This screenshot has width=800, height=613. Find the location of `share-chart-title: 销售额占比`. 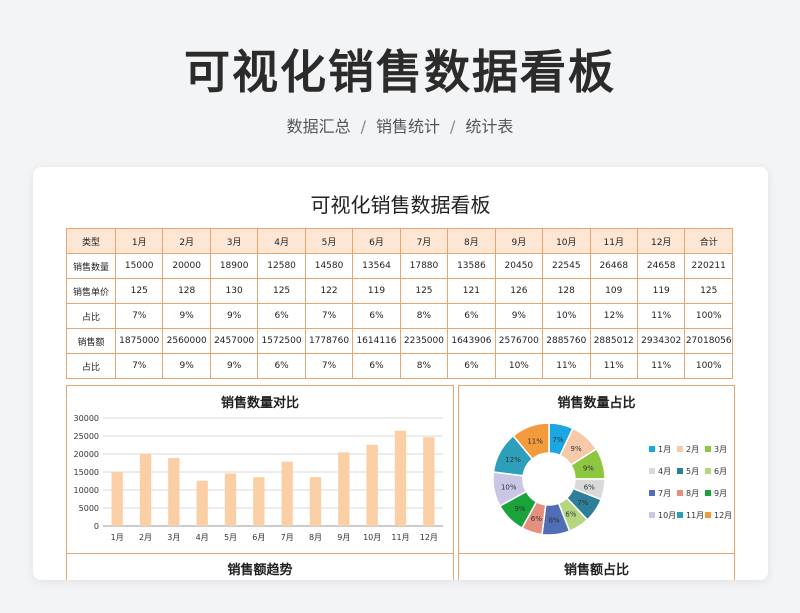

share-chart-title: 销售额占比 is located at coordinates (596, 570).